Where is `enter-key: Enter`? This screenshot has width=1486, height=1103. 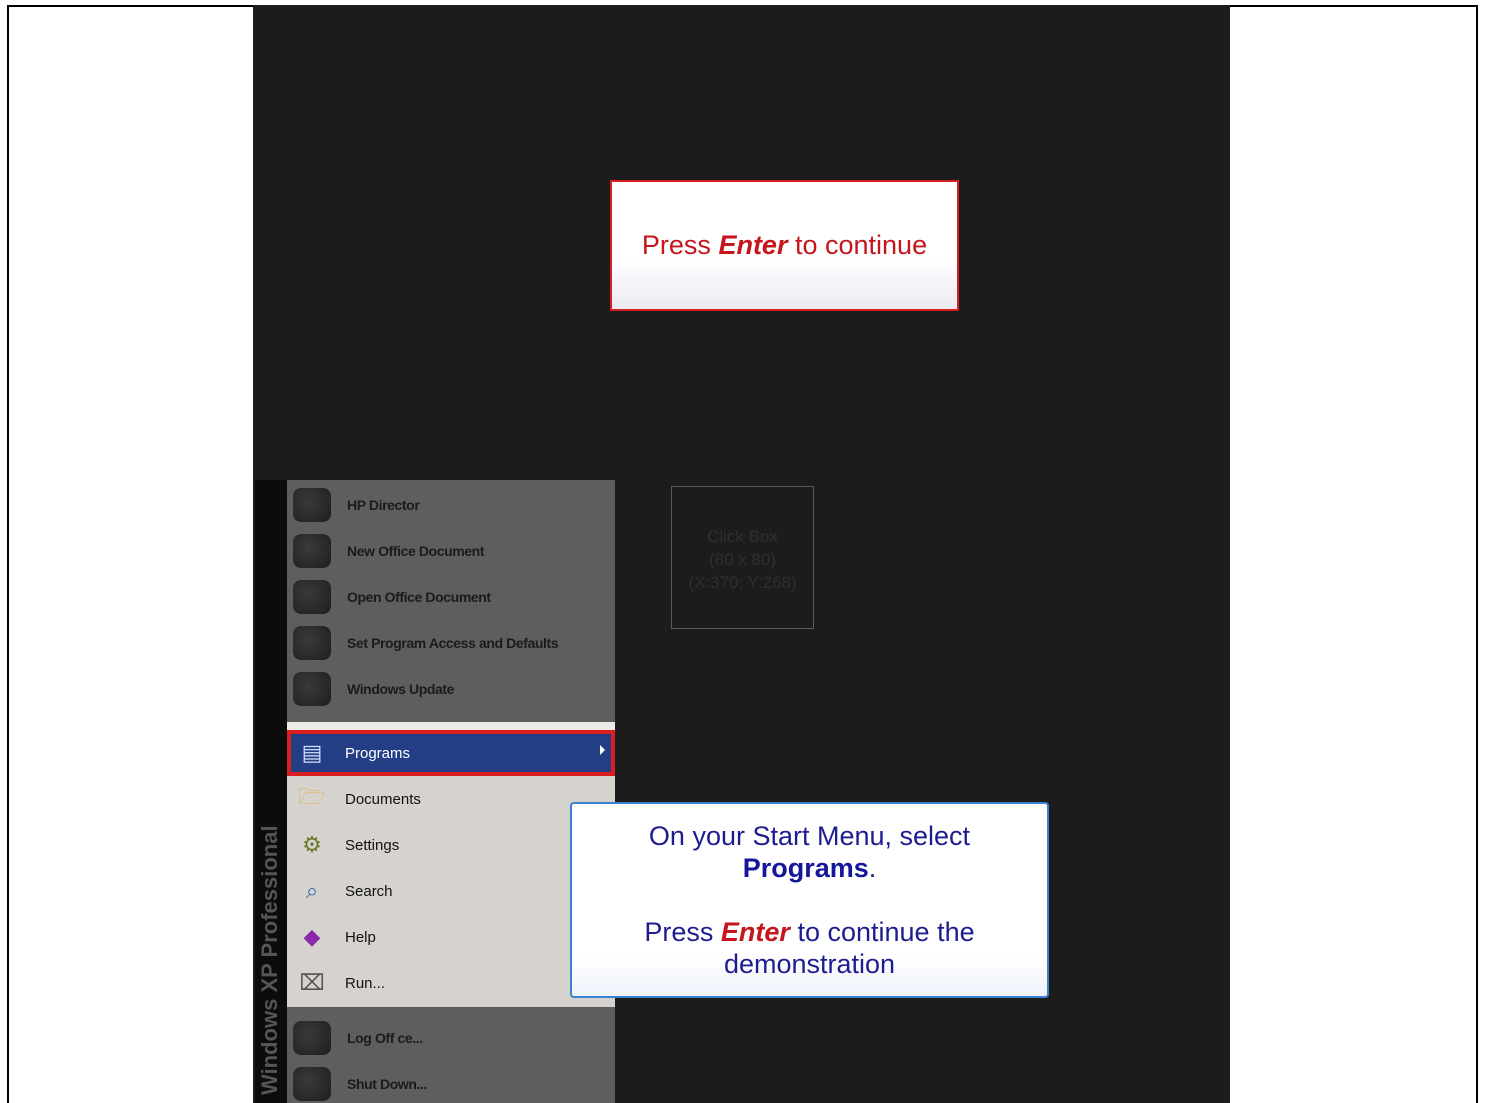 enter-key: Enter is located at coordinates (753, 245).